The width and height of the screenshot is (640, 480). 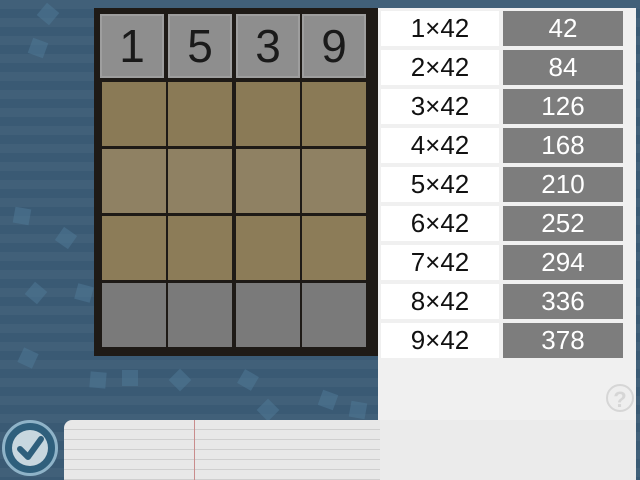 I want to click on multiplication-expression: 4×42, so click(x=440, y=145).